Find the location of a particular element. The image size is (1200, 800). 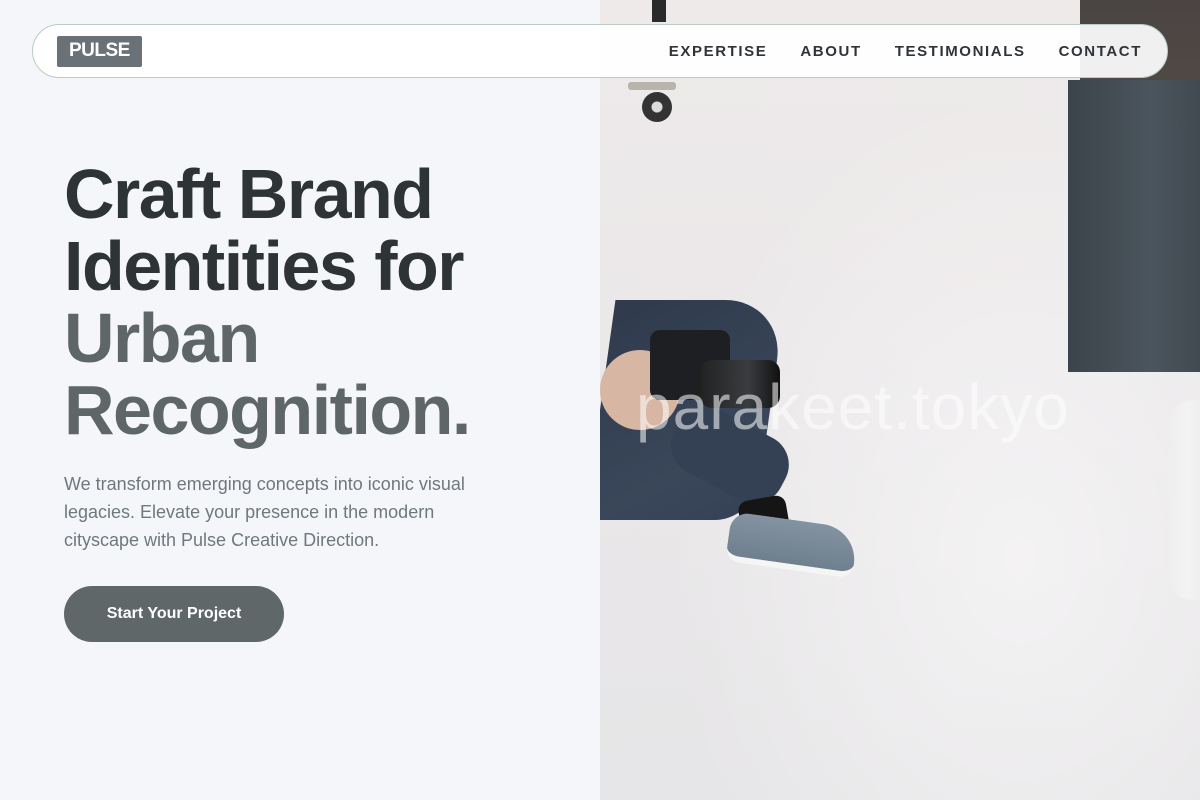

hero-title-line-4: Recognition. is located at coordinates (267, 410).